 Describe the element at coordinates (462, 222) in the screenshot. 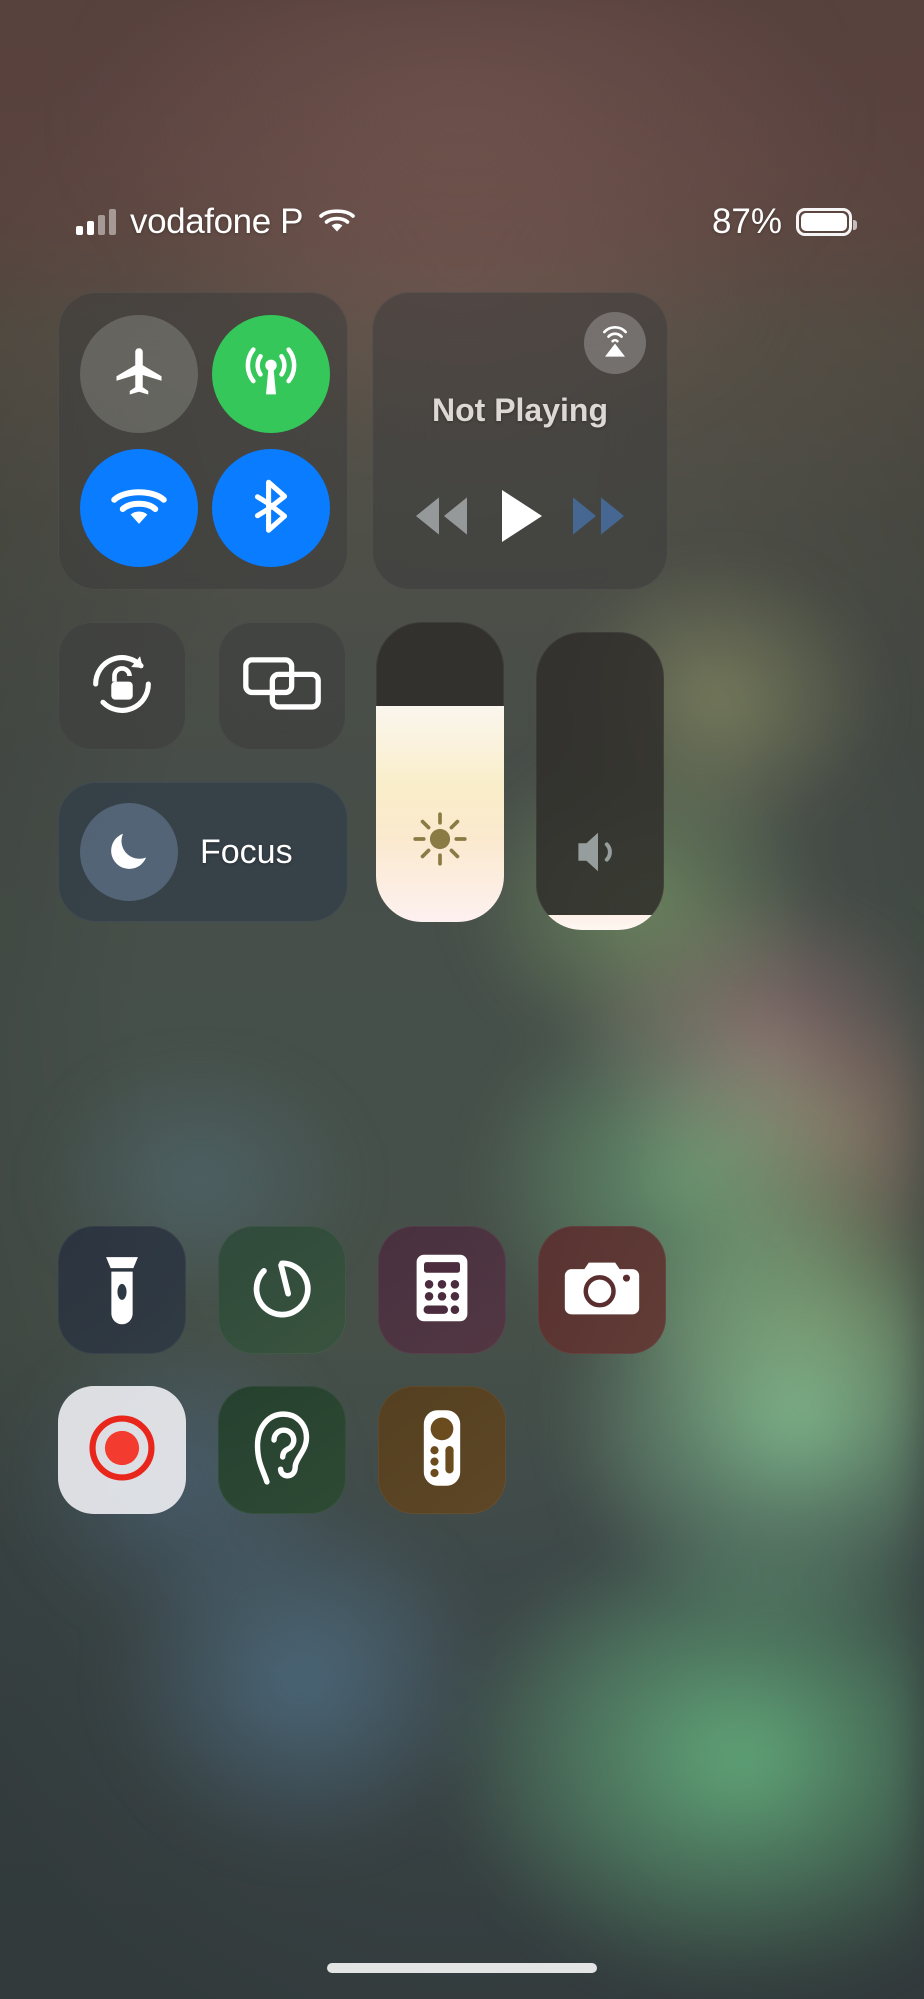

I see `status-bar: vodafone P 87%` at that location.